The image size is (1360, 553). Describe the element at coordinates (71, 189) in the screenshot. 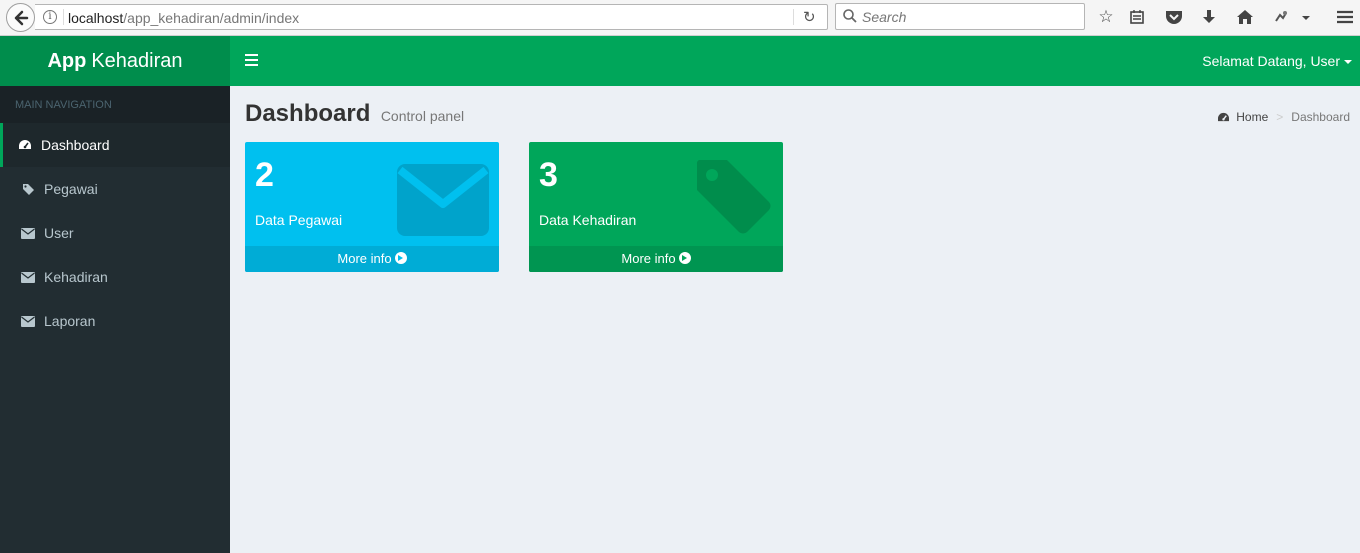

I see `sidebar-item-label: Pegawai` at that location.